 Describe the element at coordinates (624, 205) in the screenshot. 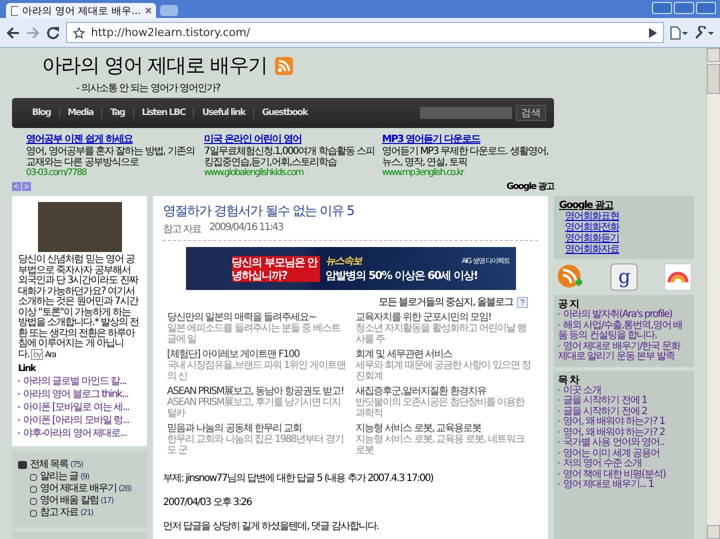

I see `ads-title: Google 광고` at that location.